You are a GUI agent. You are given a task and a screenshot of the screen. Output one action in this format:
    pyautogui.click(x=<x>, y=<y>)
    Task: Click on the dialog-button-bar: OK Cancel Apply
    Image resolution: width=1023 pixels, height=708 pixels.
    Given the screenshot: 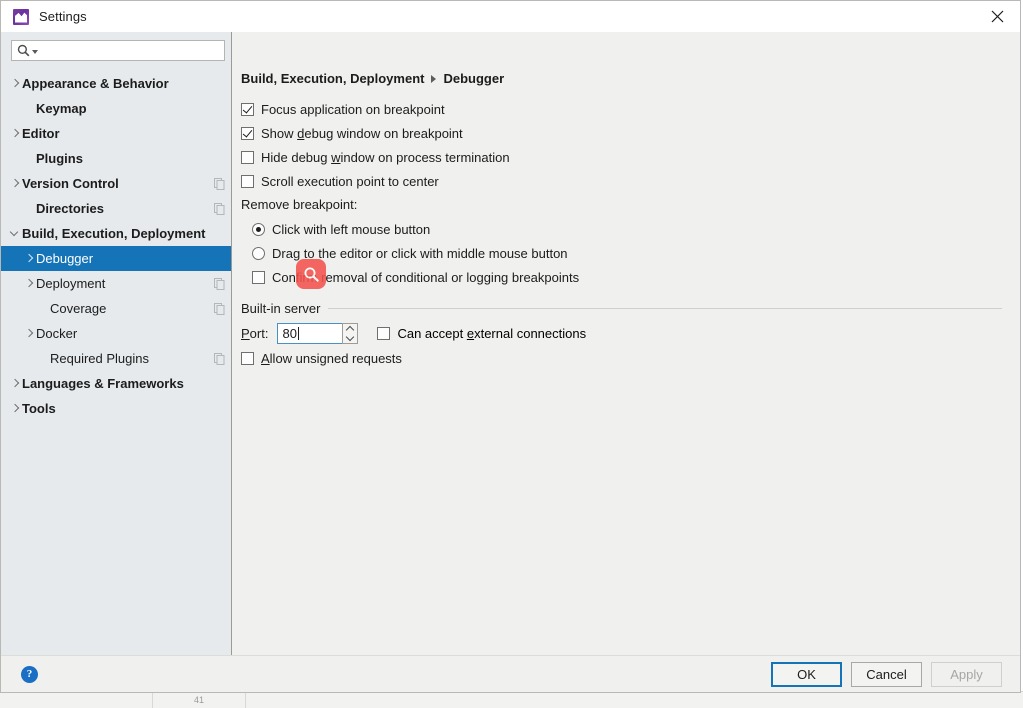 What is the action you would take?
    pyautogui.click(x=886, y=674)
    